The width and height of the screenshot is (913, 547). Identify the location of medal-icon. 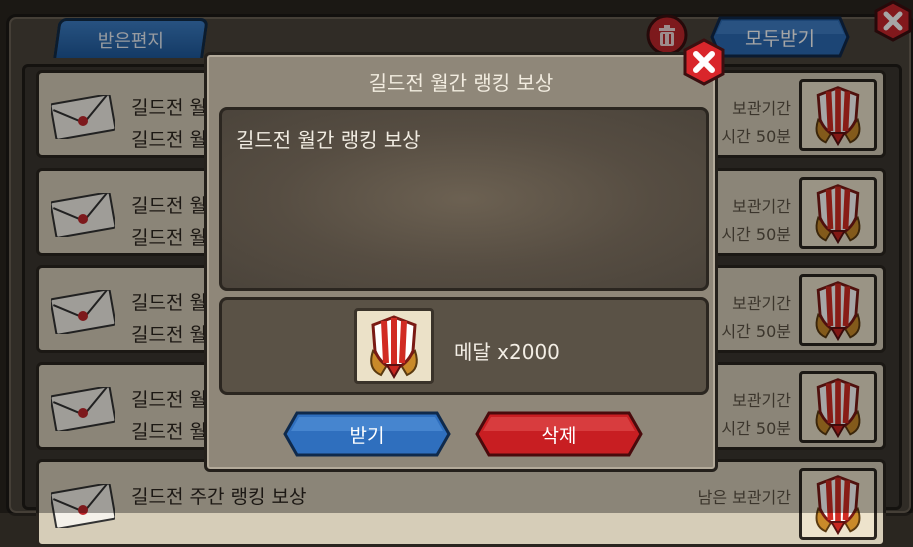
(394, 347).